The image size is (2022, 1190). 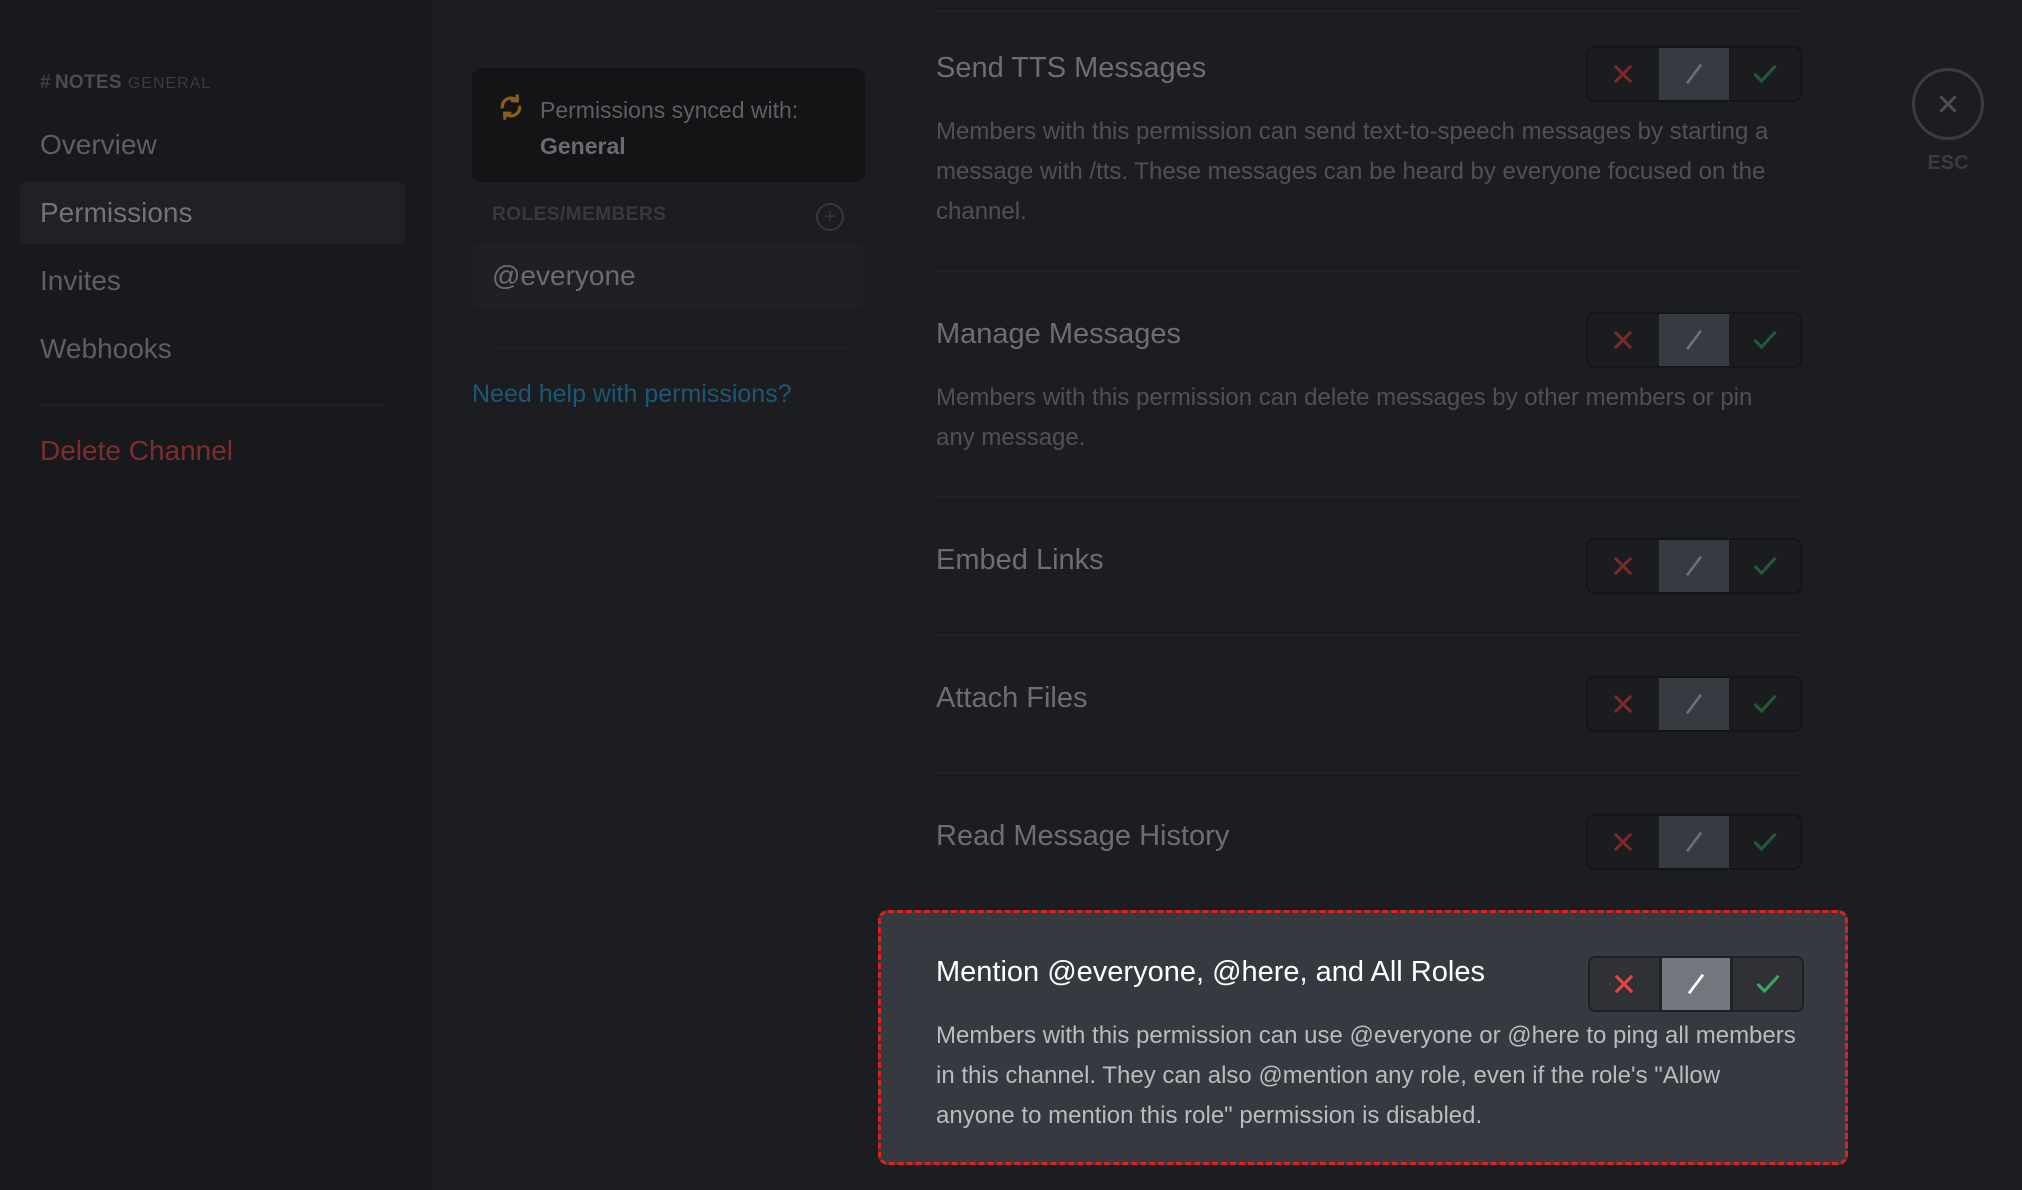 I want to click on sidebar-item-invites: Invites, so click(x=212, y=281).